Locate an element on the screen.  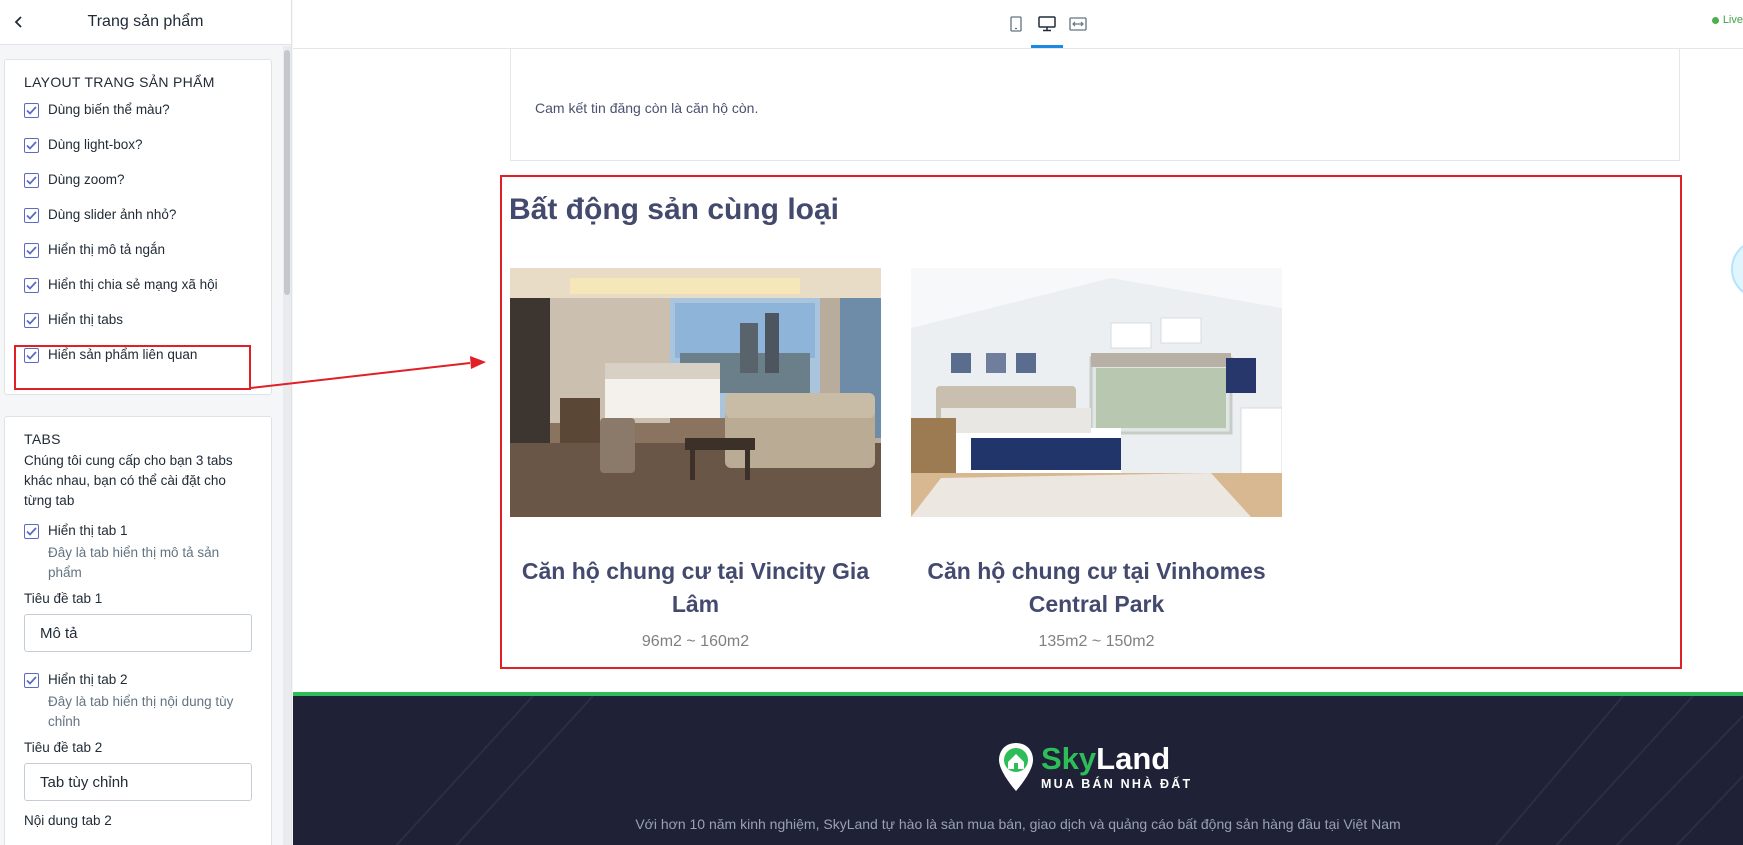
option-lightbox: Dùng light-box? is located at coordinates (137, 150).